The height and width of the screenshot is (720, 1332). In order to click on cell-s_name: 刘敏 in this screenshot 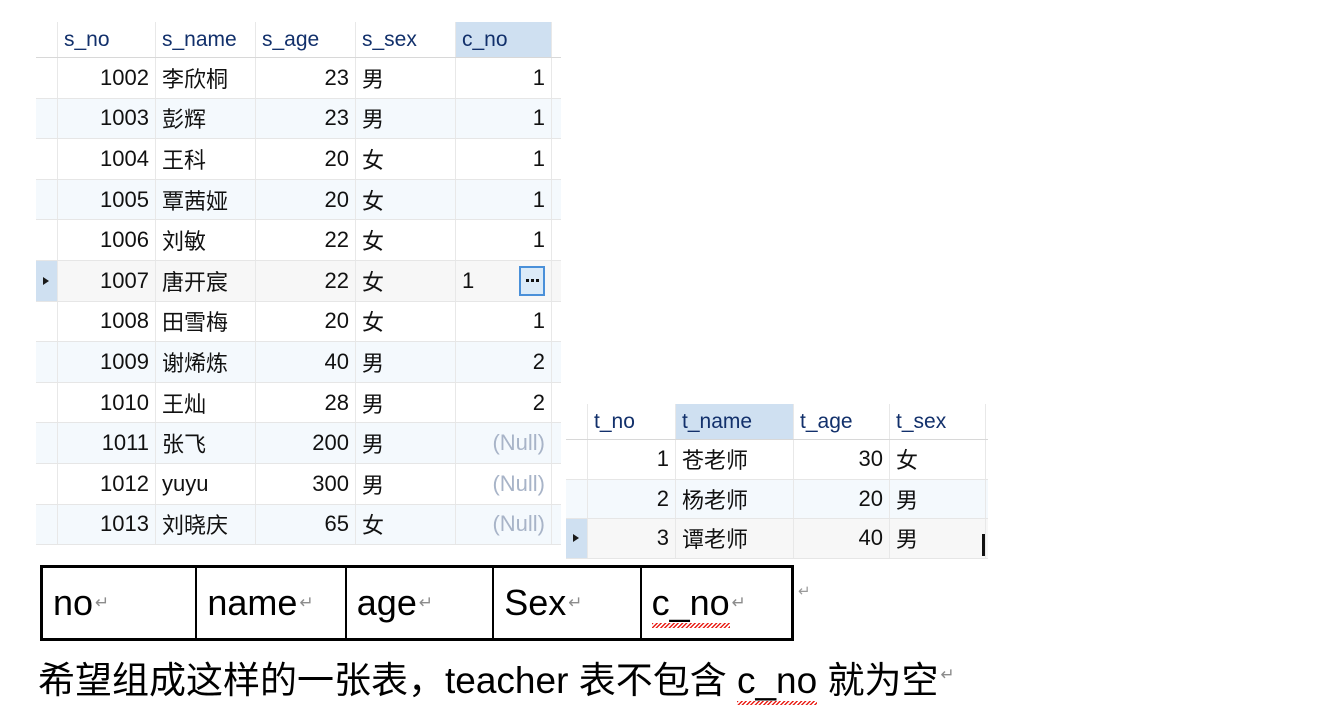, I will do `click(206, 240)`.